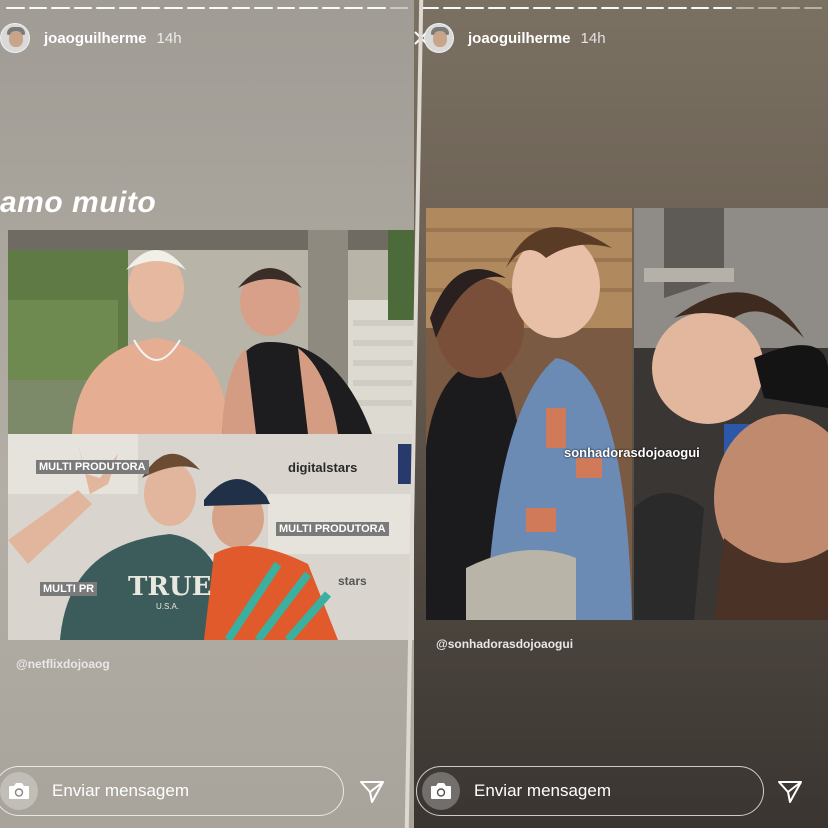 Image resolution: width=828 pixels, height=828 pixels. What do you see at coordinates (352, 581) in the screenshot?
I see `backdrop-text: stars` at bounding box center [352, 581].